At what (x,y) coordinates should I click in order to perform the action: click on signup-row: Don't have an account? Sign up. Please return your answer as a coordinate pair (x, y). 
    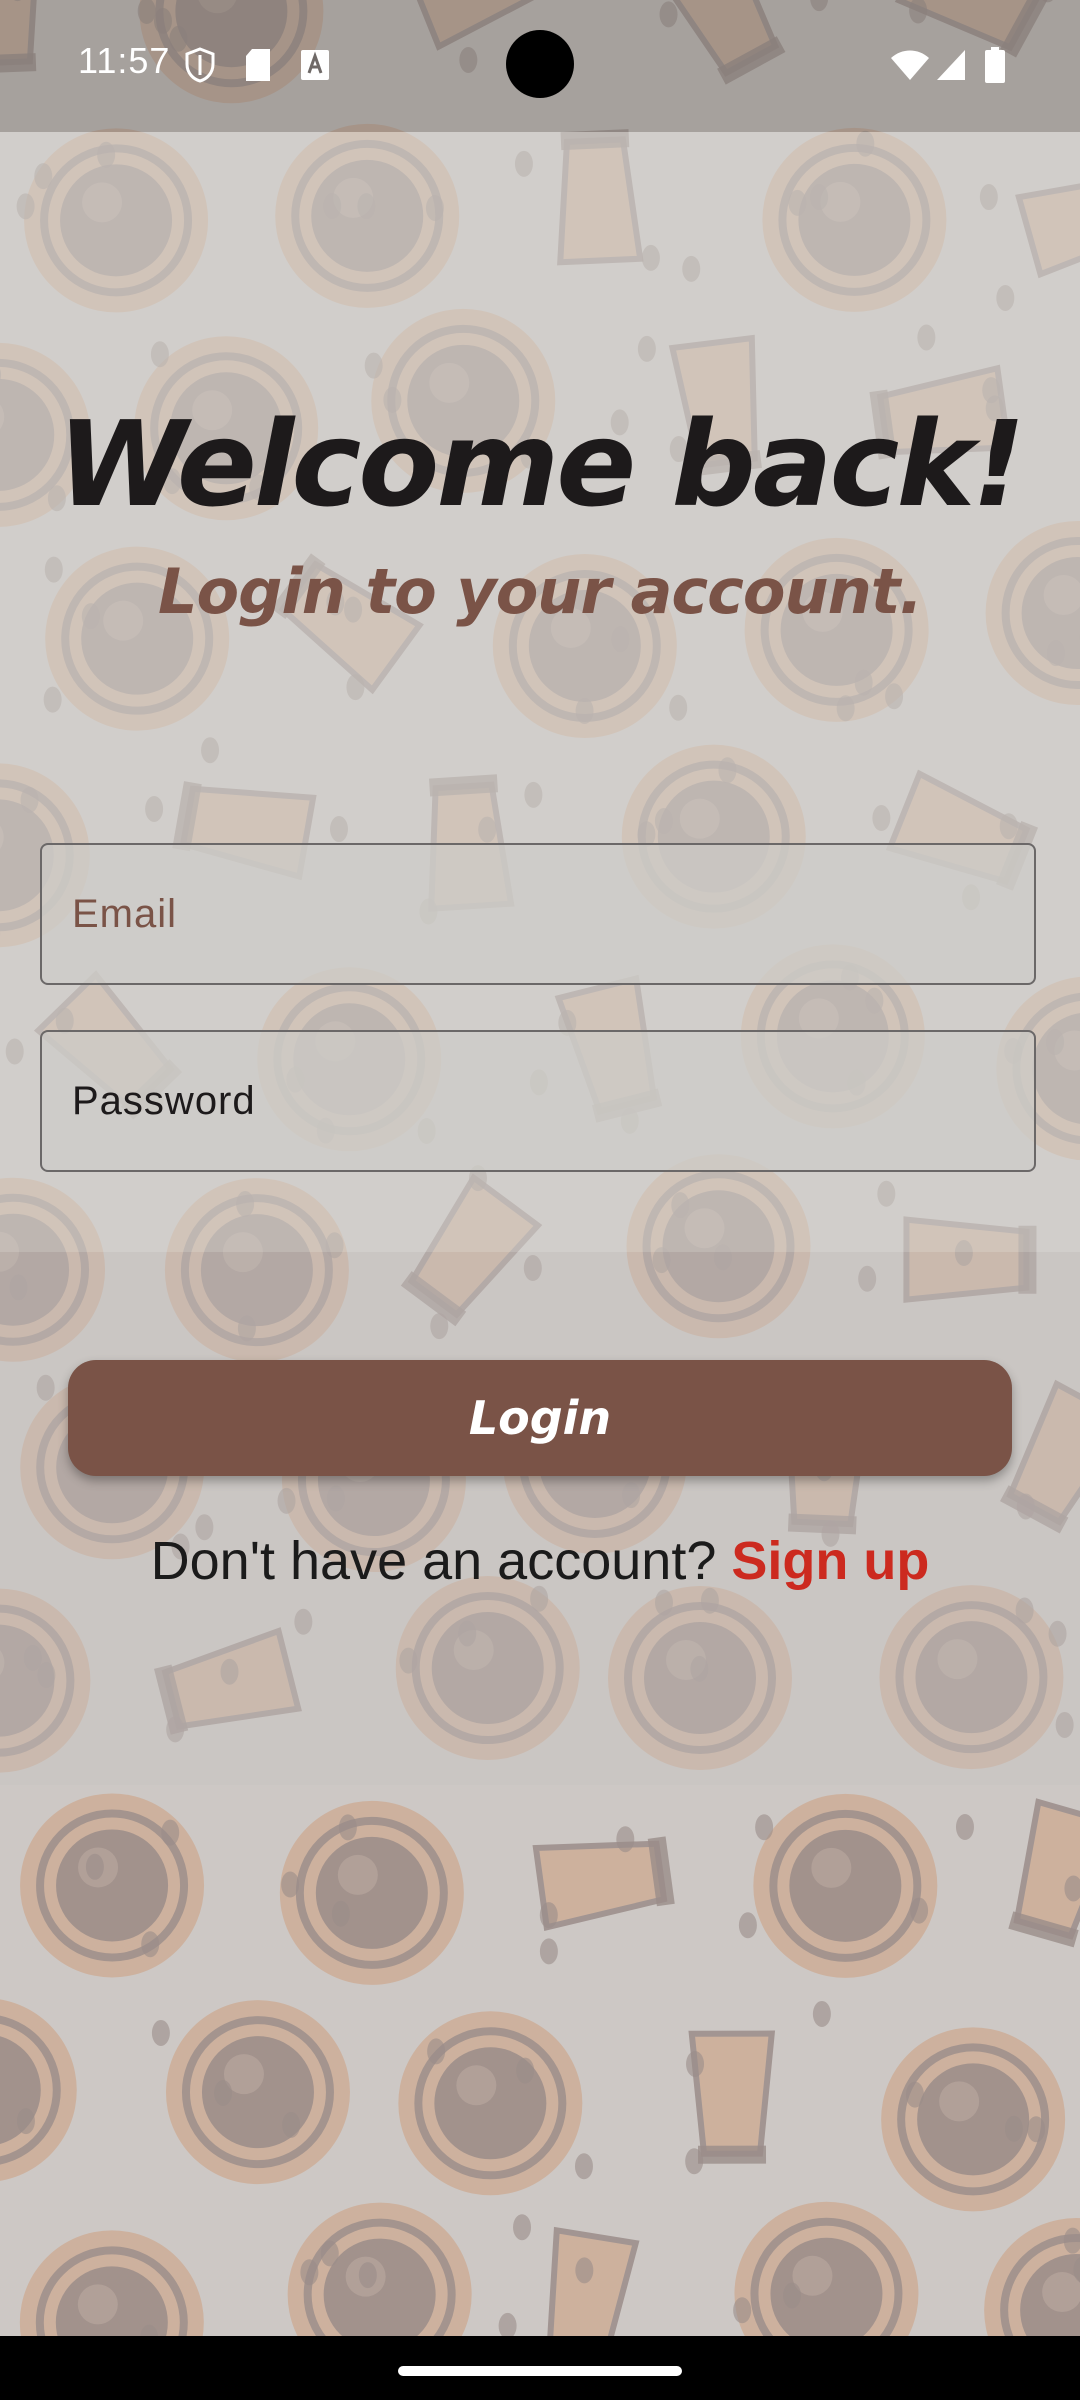
    Looking at the image, I should click on (540, 1561).